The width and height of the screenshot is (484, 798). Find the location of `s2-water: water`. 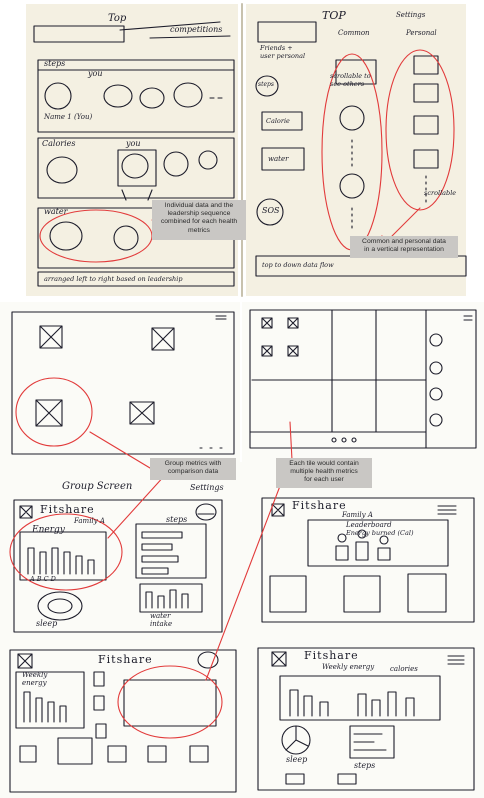

s2-water: water is located at coordinates (278, 159).